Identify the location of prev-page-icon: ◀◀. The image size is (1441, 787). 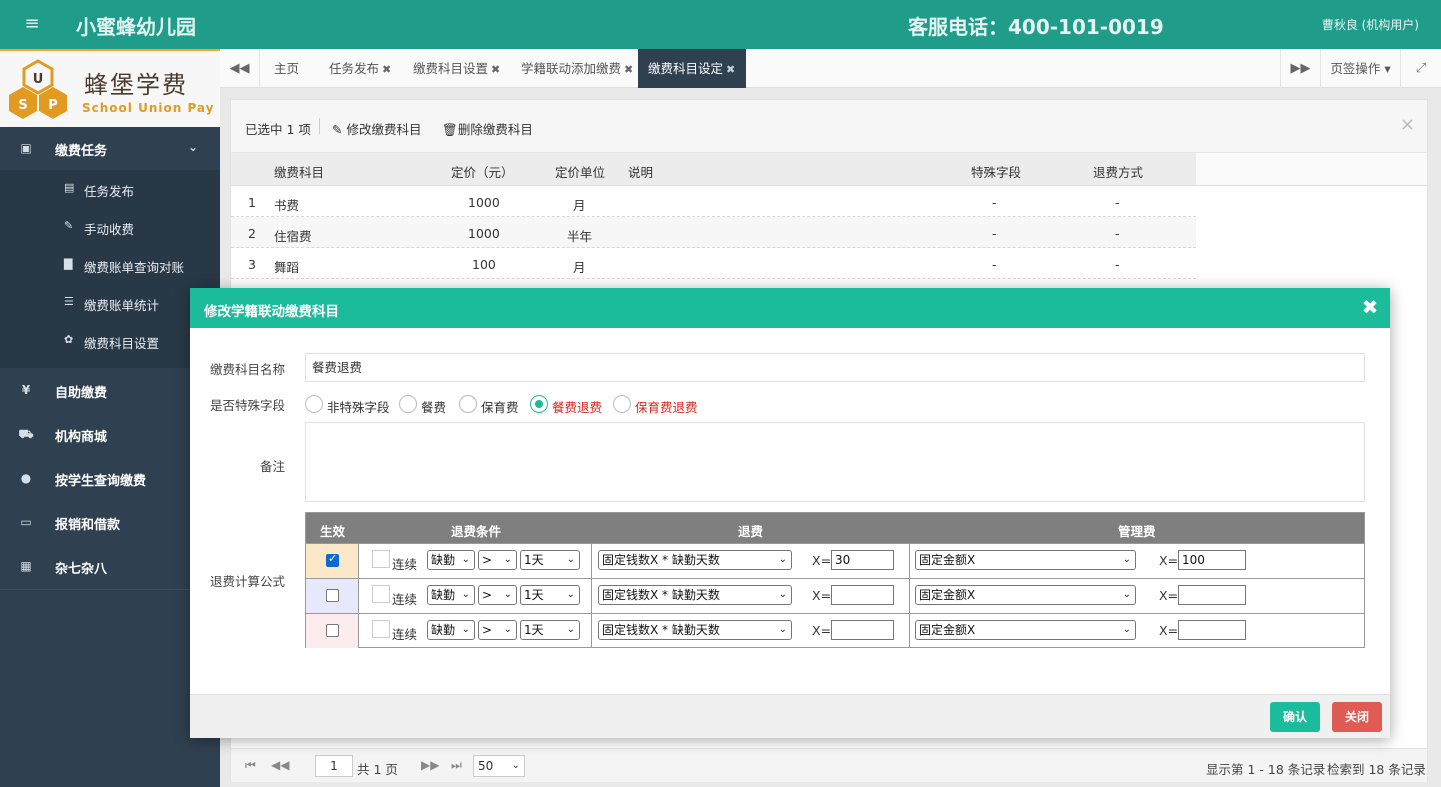
(280, 765).